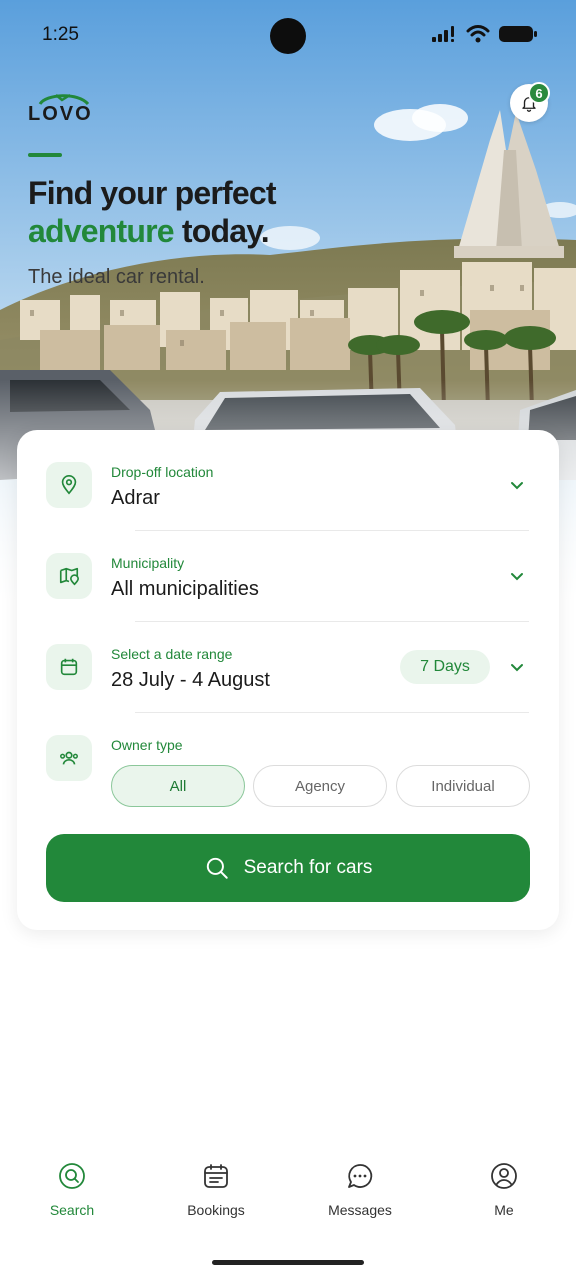 The image size is (576, 1280). What do you see at coordinates (72, 1190) in the screenshot?
I see `nav-search: Search` at bounding box center [72, 1190].